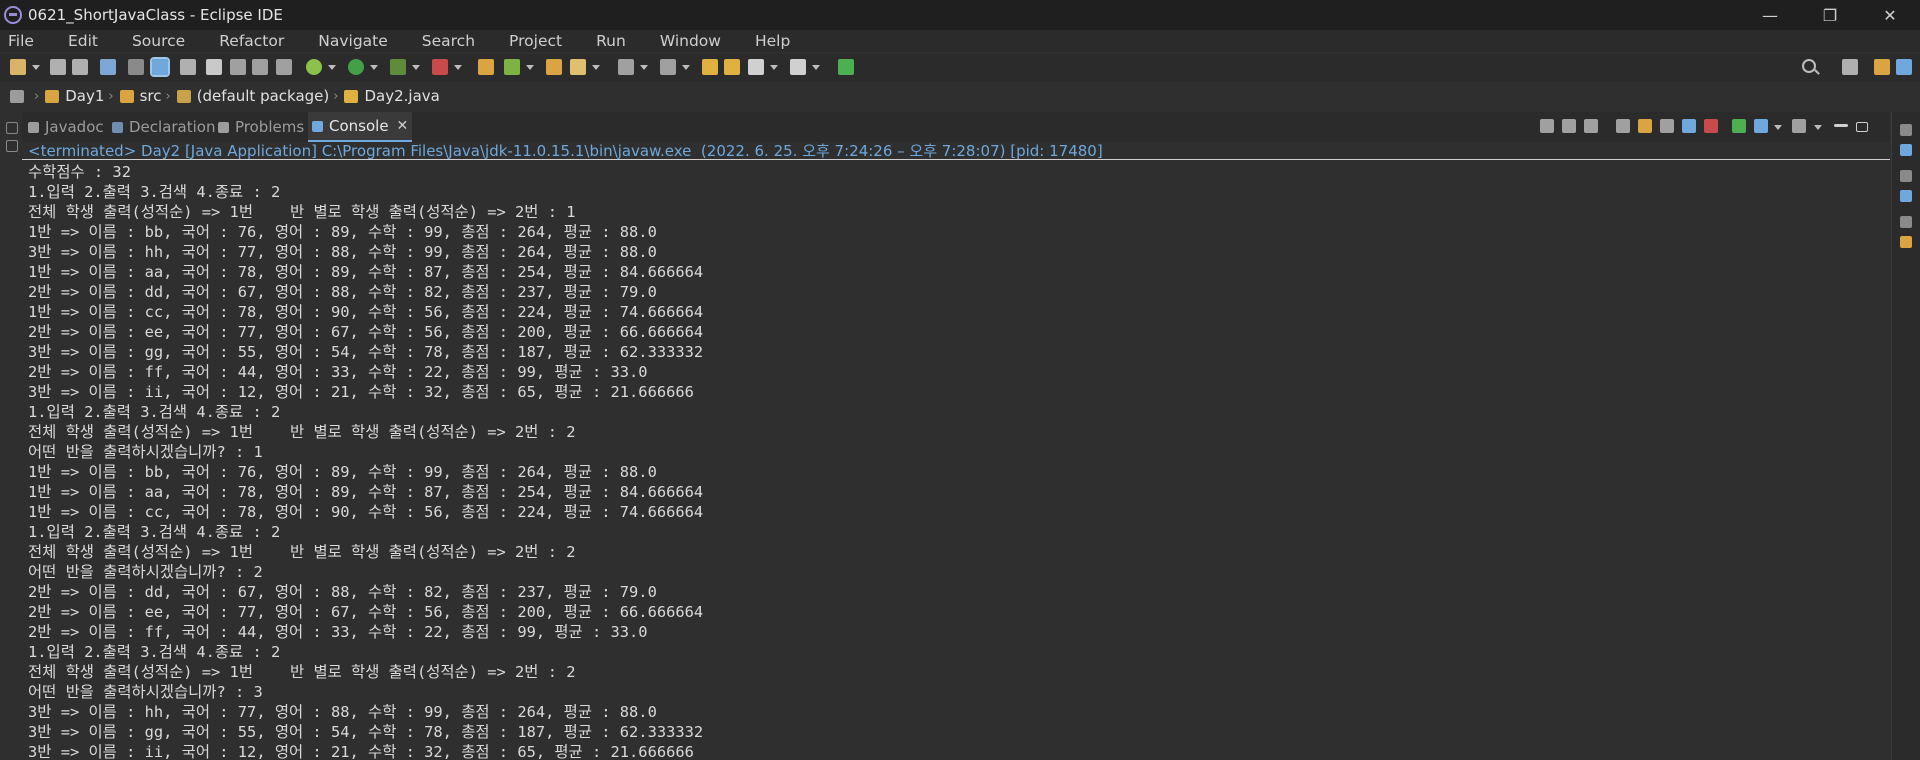 The width and height of the screenshot is (1920, 760). Describe the element at coordinates (353, 41) in the screenshot. I see `menu-navigate: Navigate` at that location.